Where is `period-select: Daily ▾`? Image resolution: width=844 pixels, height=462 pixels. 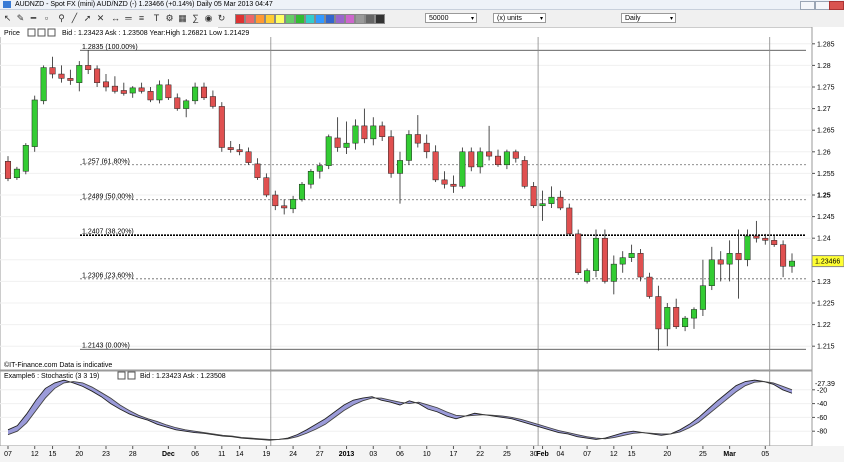
period-select: Daily ▾ is located at coordinates (648, 18).